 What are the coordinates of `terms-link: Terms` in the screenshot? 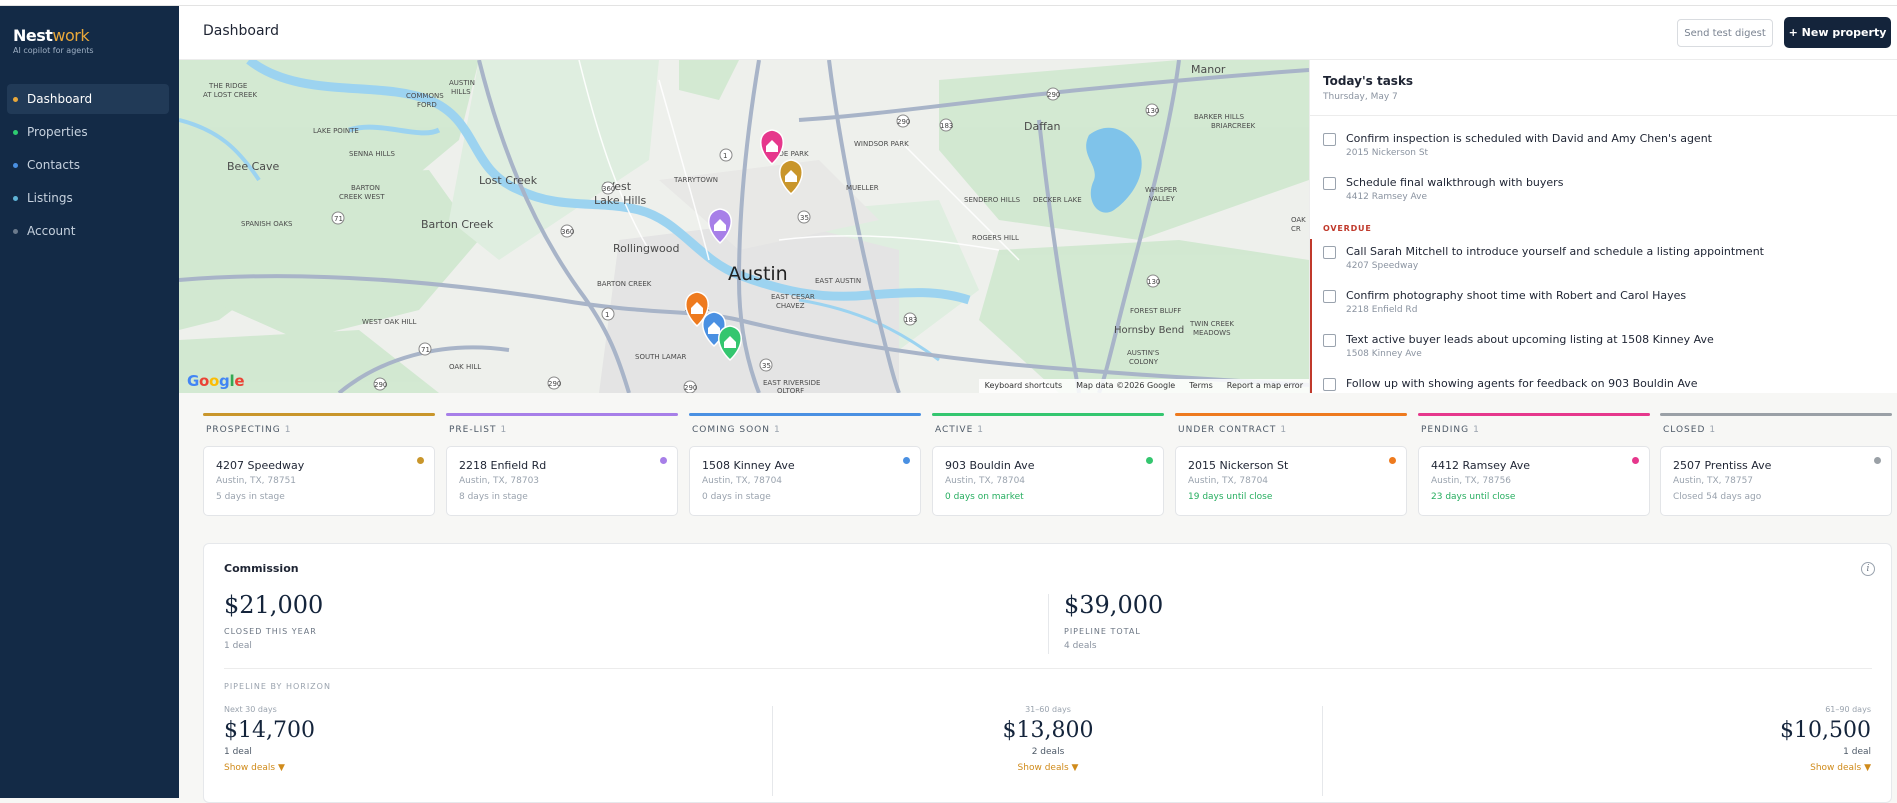 It's located at (1201, 386).